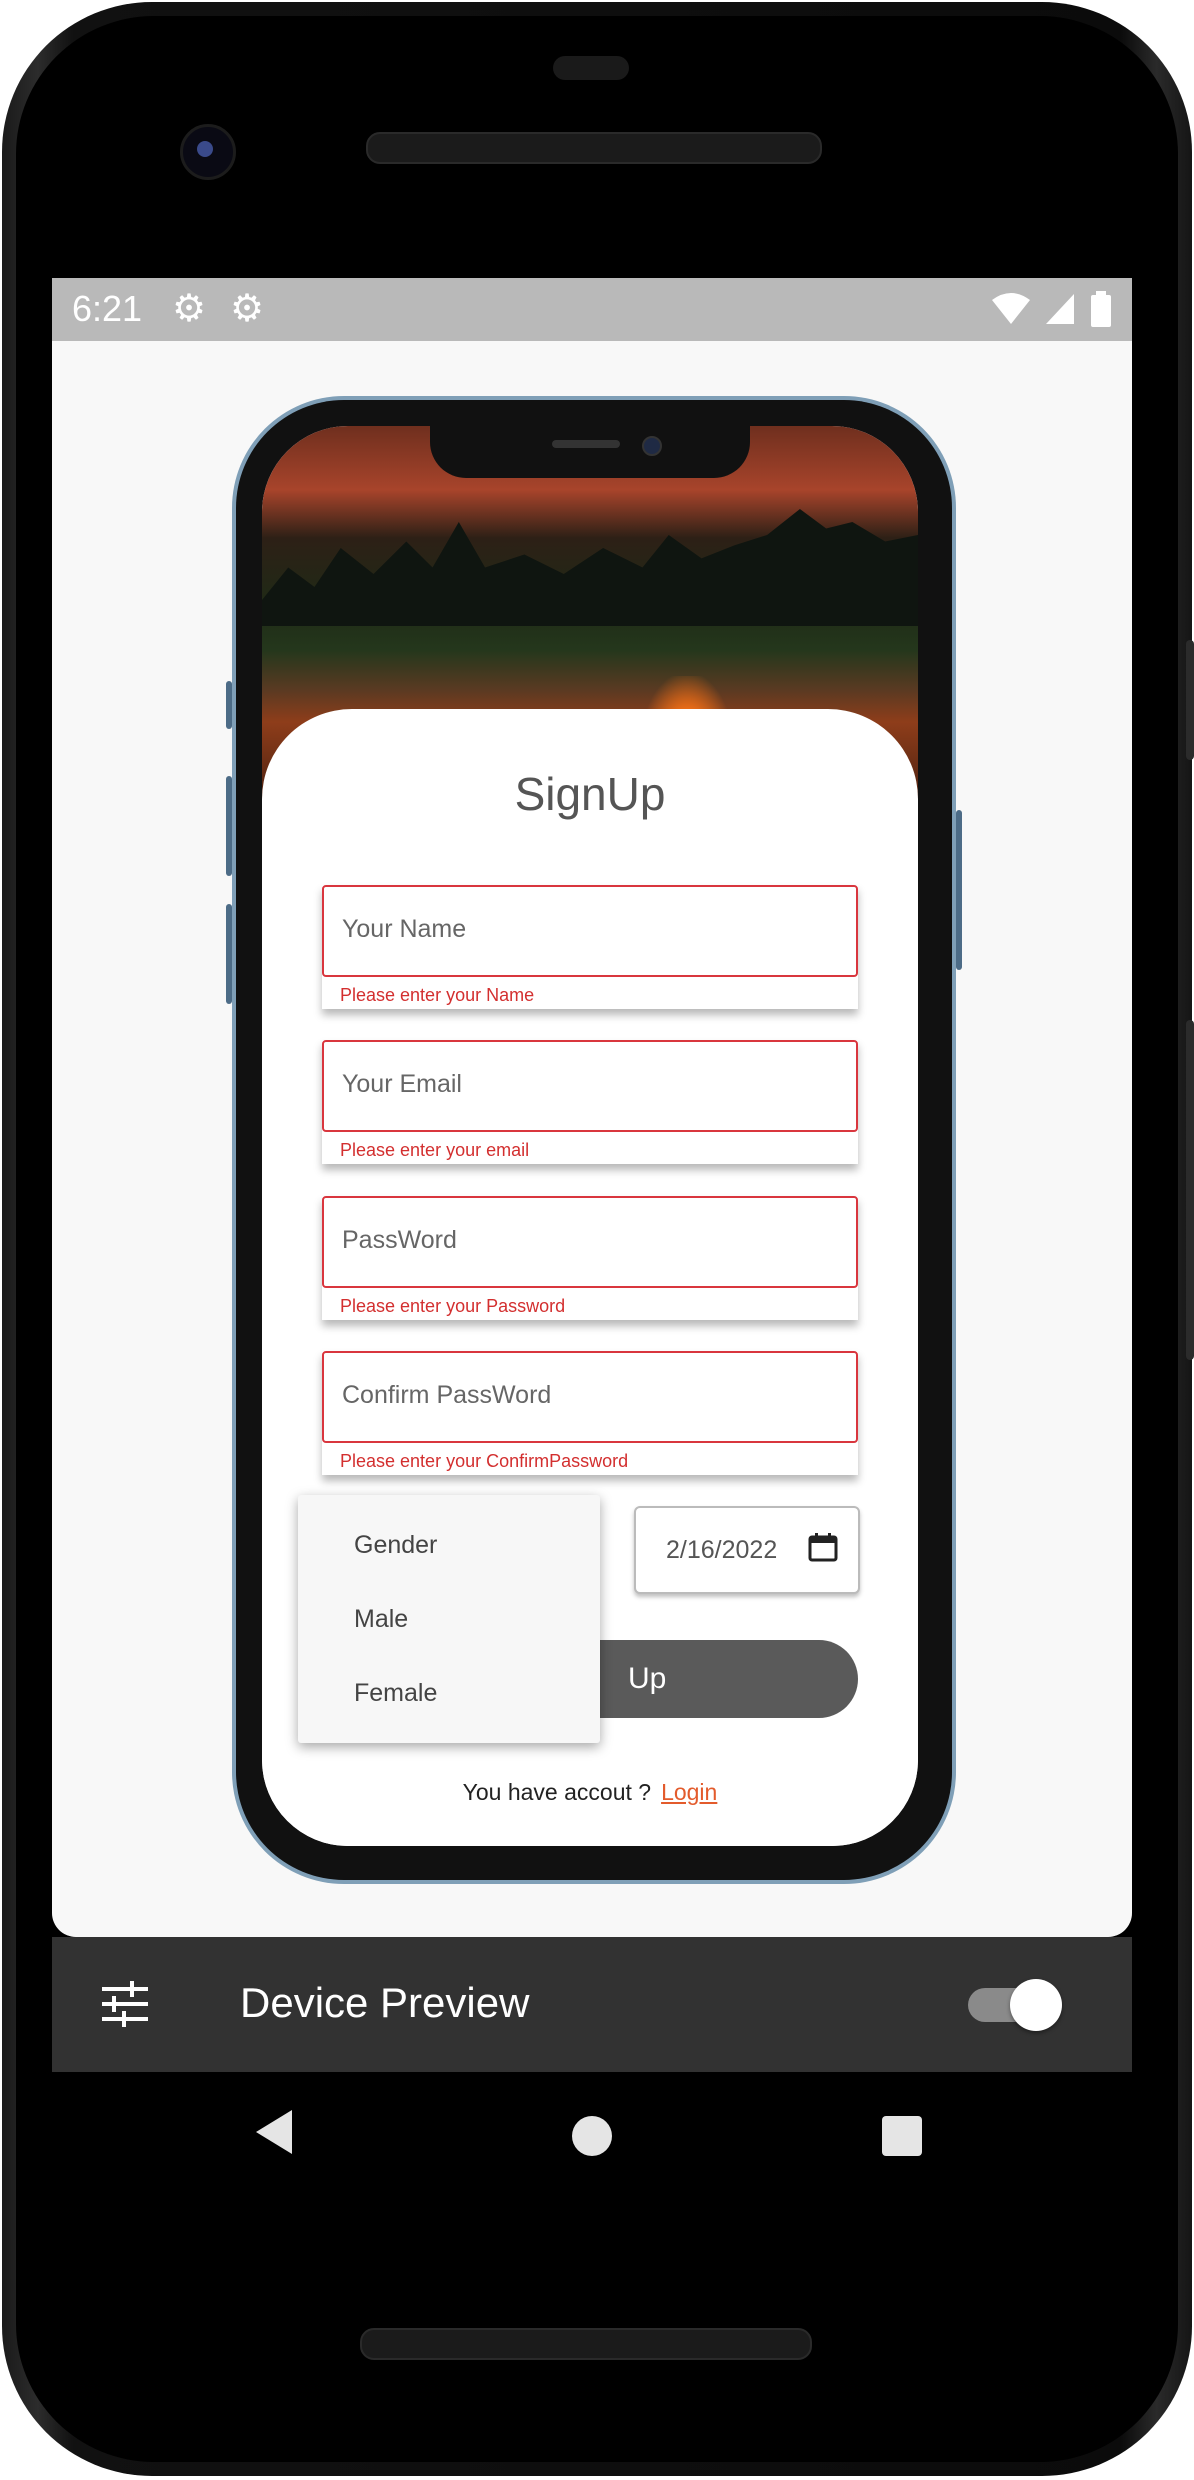 This screenshot has width=1194, height=2480. I want to click on password-error: Please enter your Password, so click(453, 1306).